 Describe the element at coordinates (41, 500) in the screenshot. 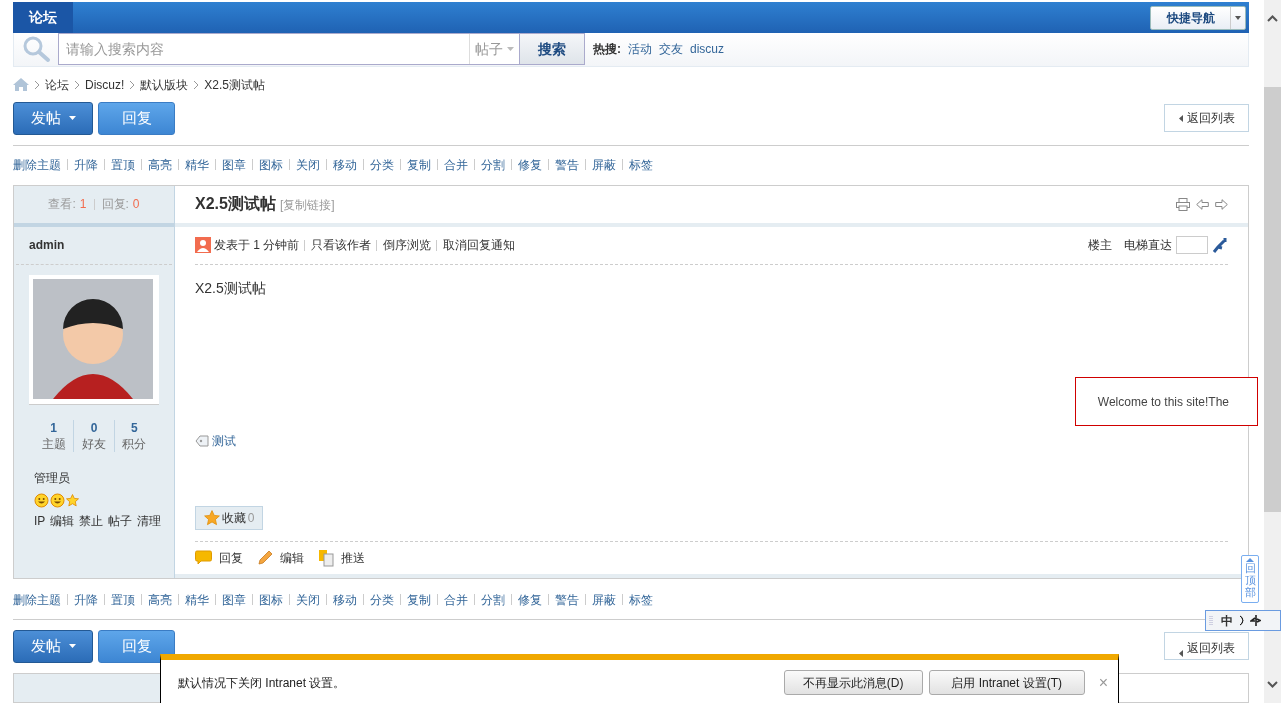

I see `smiley-icon` at that location.